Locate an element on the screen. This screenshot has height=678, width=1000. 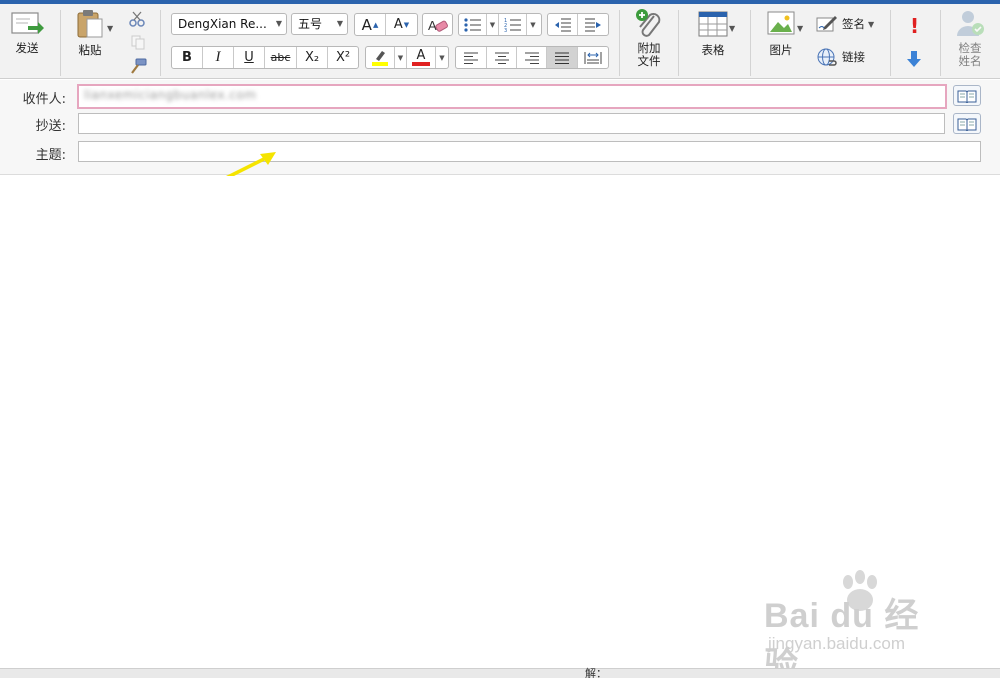
justify-icon is located at coordinates (562, 58).